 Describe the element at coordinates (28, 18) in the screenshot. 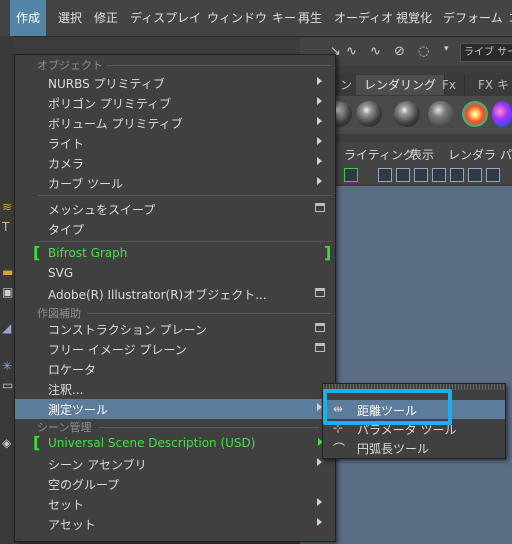

I see `menu-create: 作成` at that location.